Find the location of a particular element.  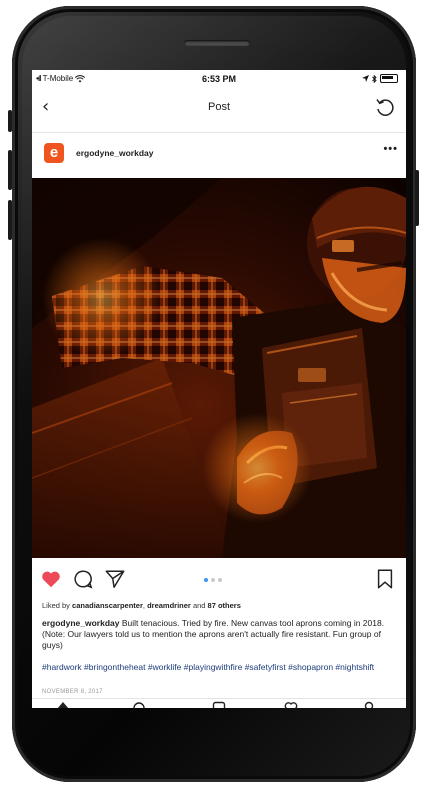

volume-down-button is located at coordinates (10, 220).